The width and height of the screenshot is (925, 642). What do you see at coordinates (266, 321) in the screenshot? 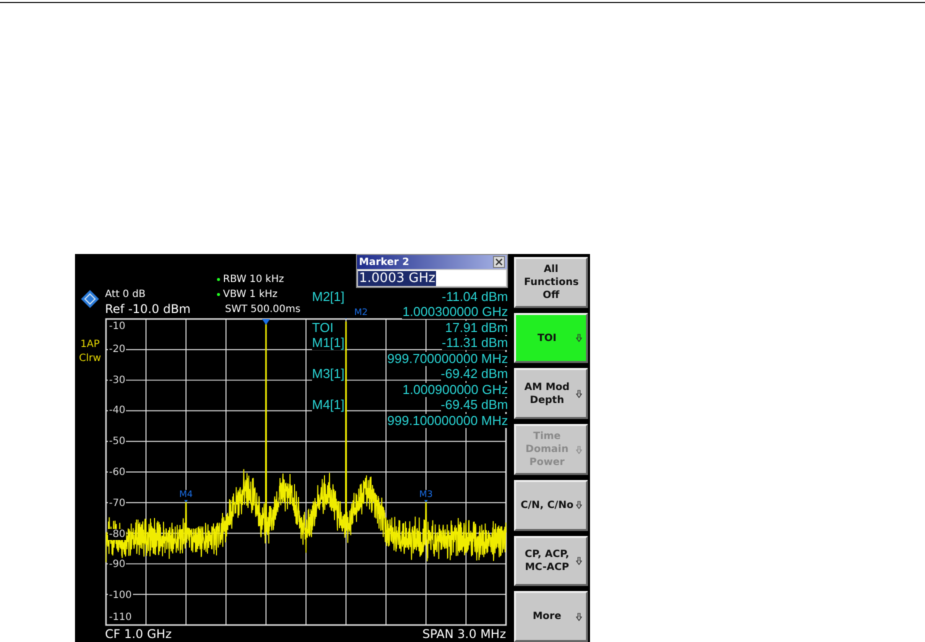
I see `marker-icon` at bounding box center [266, 321].